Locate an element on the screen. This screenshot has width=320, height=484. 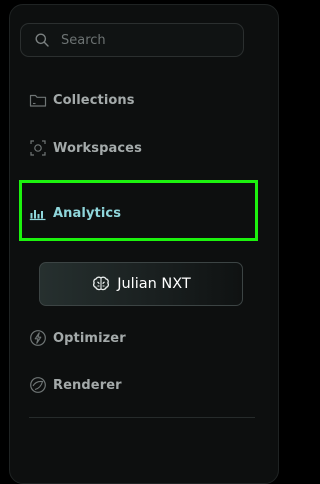
sidebar-item-workspaces: Workspaces is located at coordinates (85, 148).